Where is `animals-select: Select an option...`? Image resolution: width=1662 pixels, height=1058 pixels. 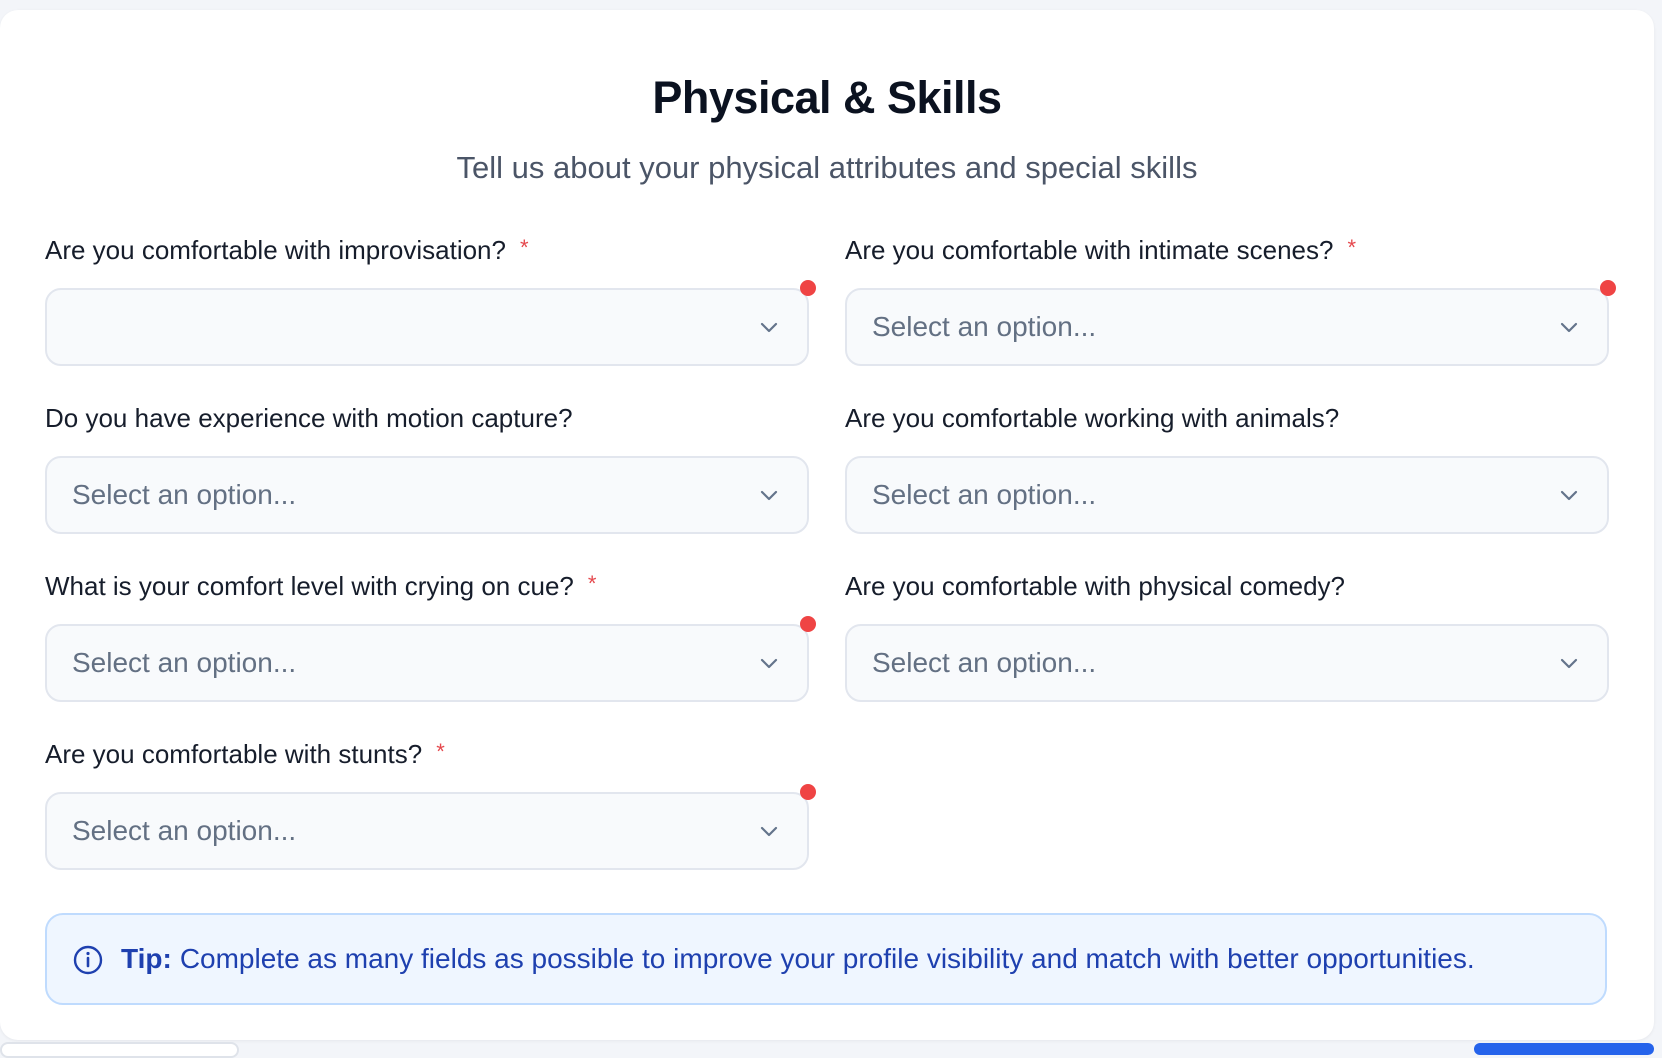 animals-select: Select an option... is located at coordinates (1227, 495).